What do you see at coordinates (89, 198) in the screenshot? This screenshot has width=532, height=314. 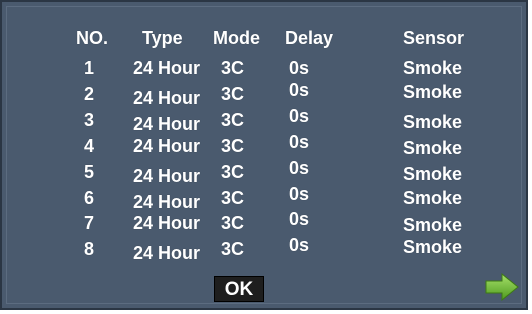 I see `cell-no: 6` at bounding box center [89, 198].